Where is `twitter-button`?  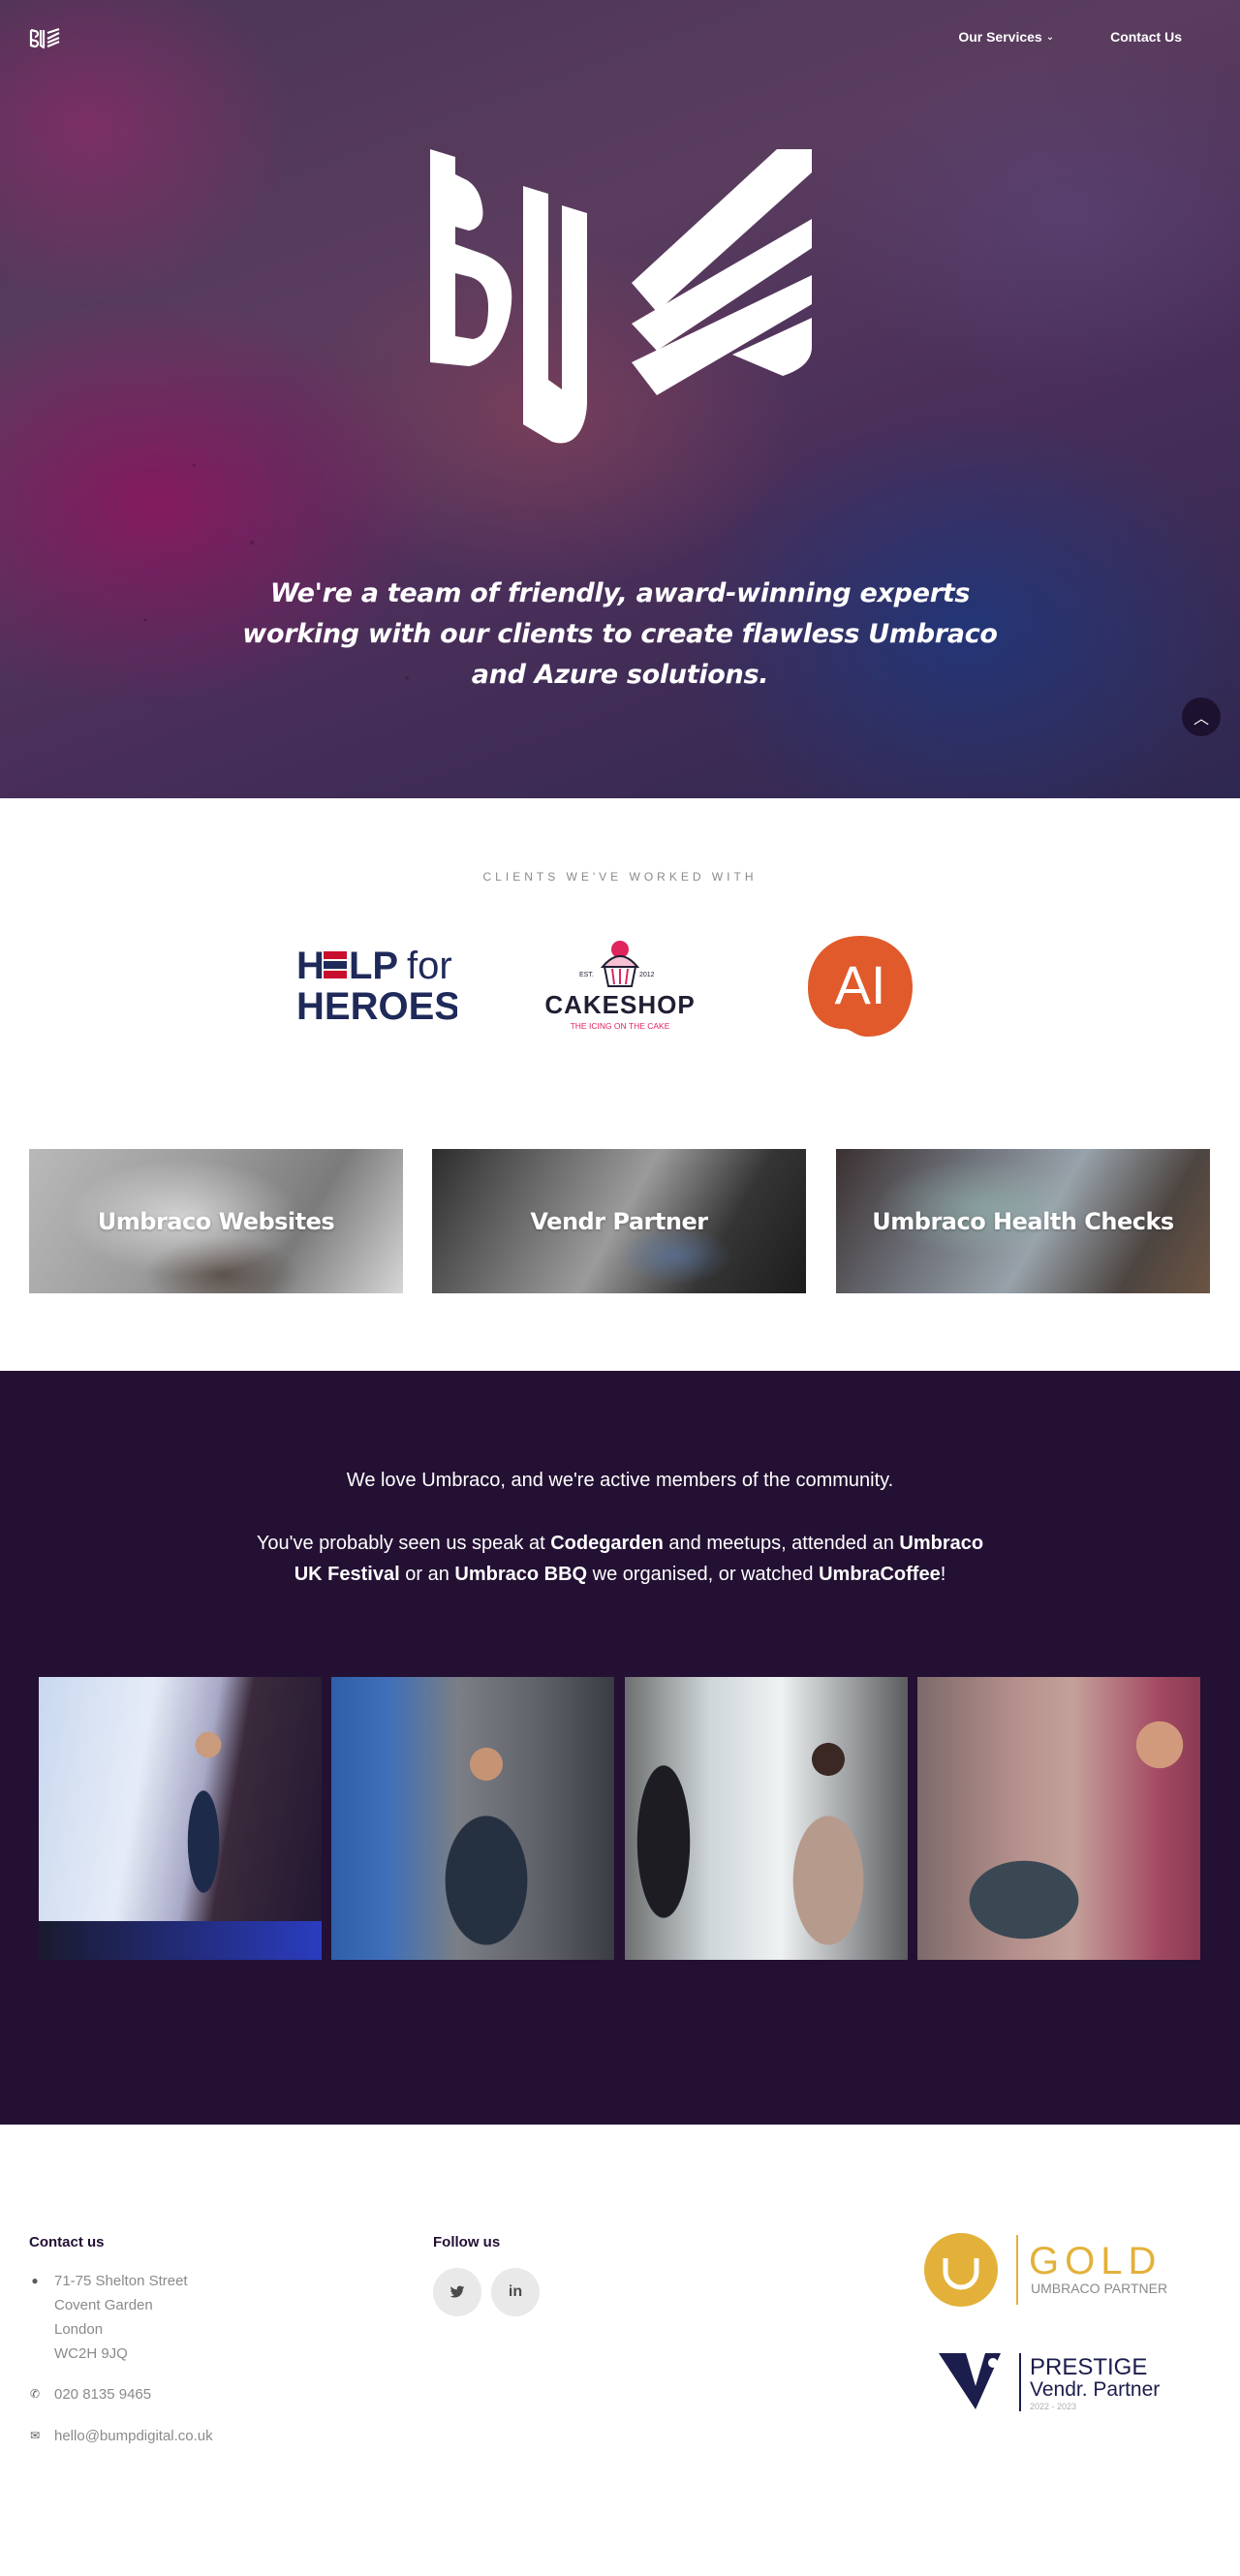 twitter-button is located at coordinates (457, 2292).